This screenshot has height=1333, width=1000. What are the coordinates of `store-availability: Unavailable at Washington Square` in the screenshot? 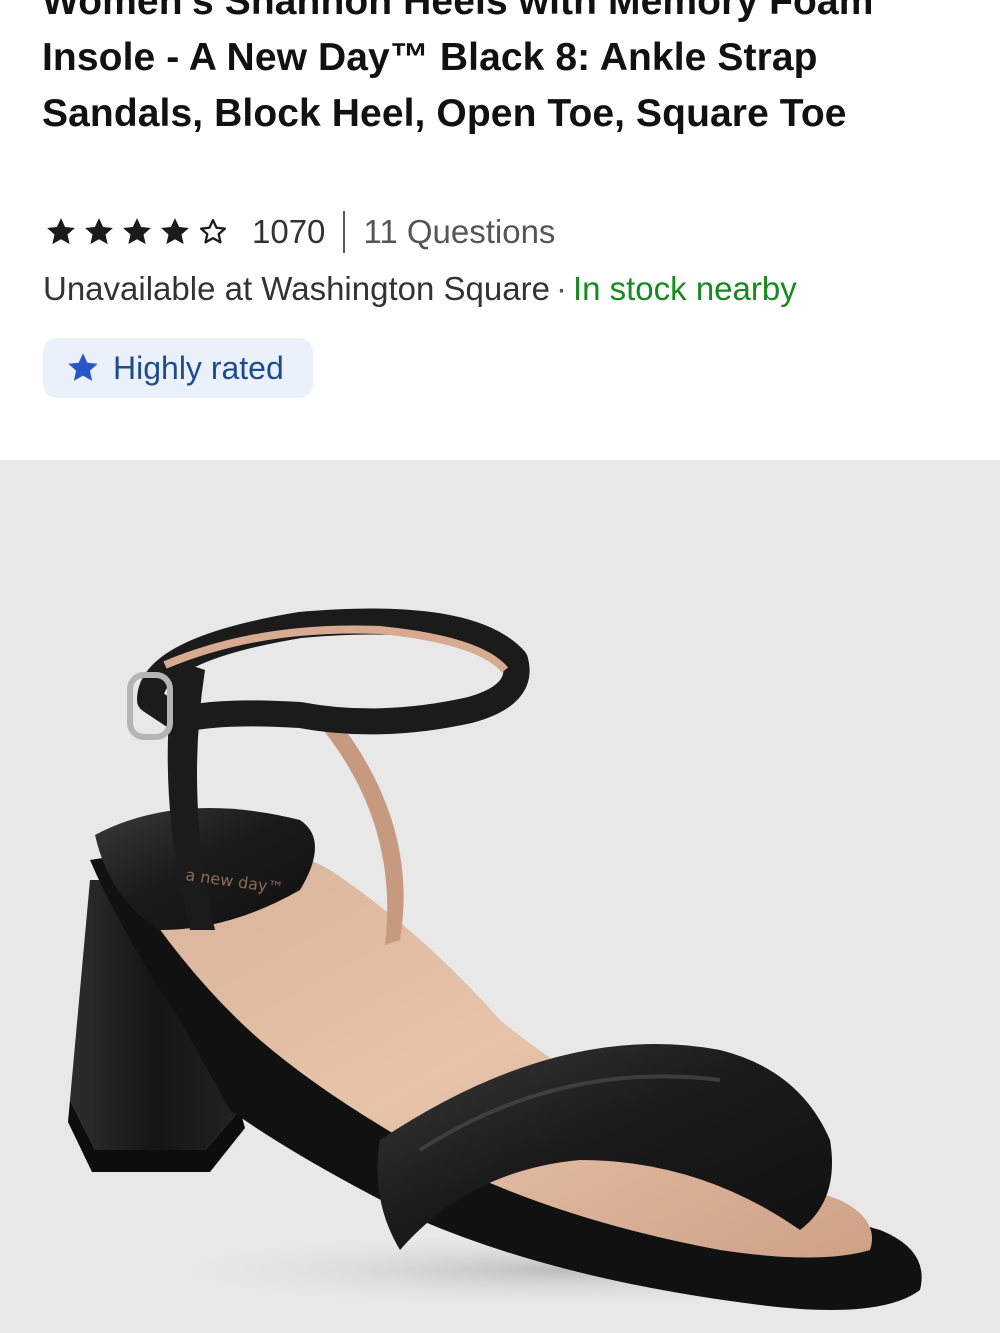 It's located at (296, 288).